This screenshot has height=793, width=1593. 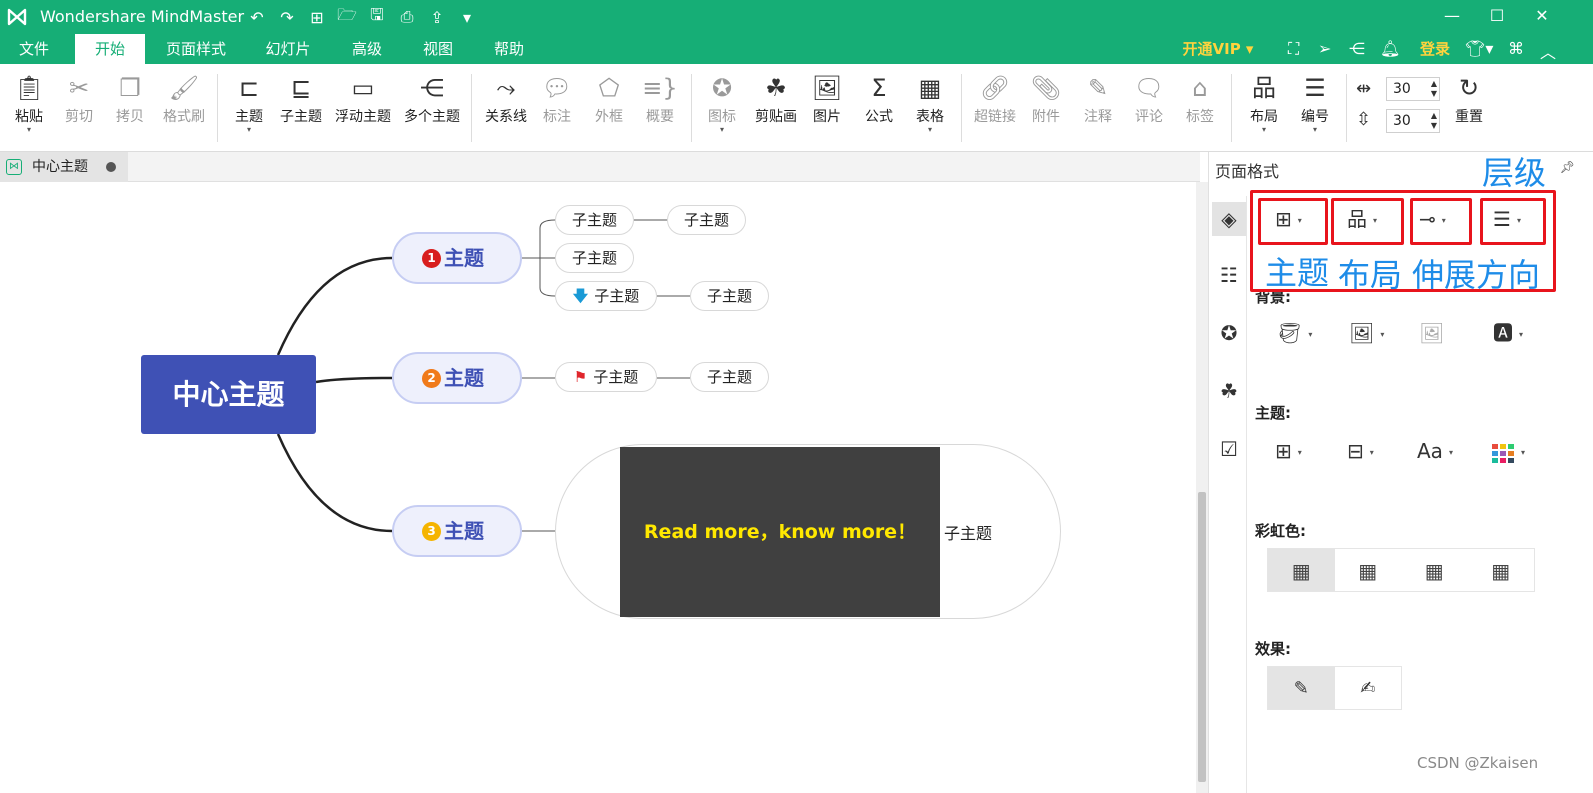 What do you see at coordinates (1441, 221) in the screenshot?
I see `annotation-box-direction` at bounding box center [1441, 221].